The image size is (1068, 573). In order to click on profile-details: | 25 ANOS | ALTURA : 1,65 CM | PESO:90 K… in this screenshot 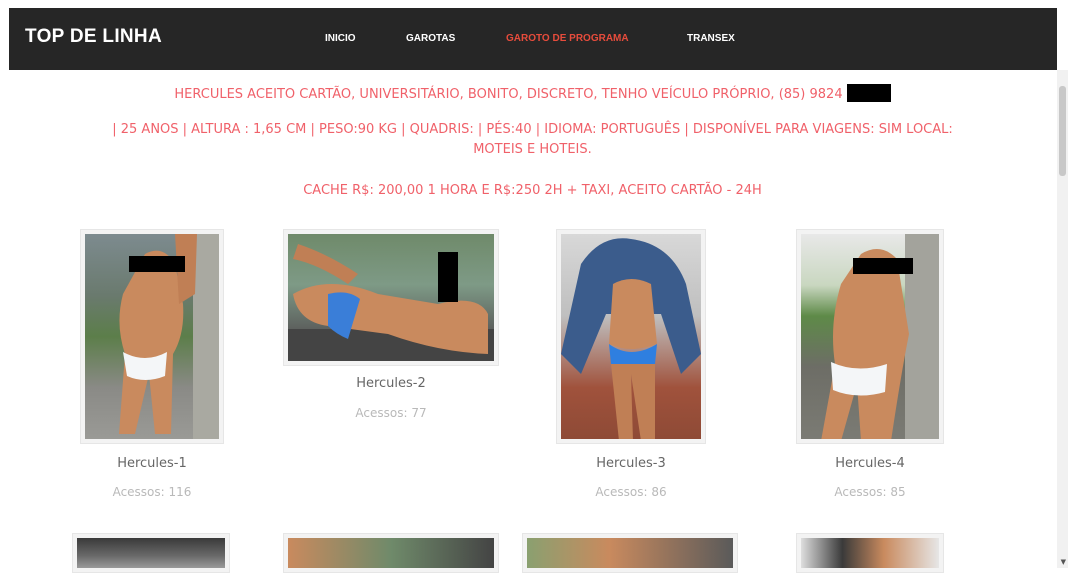, I will do `click(532, 140)`.